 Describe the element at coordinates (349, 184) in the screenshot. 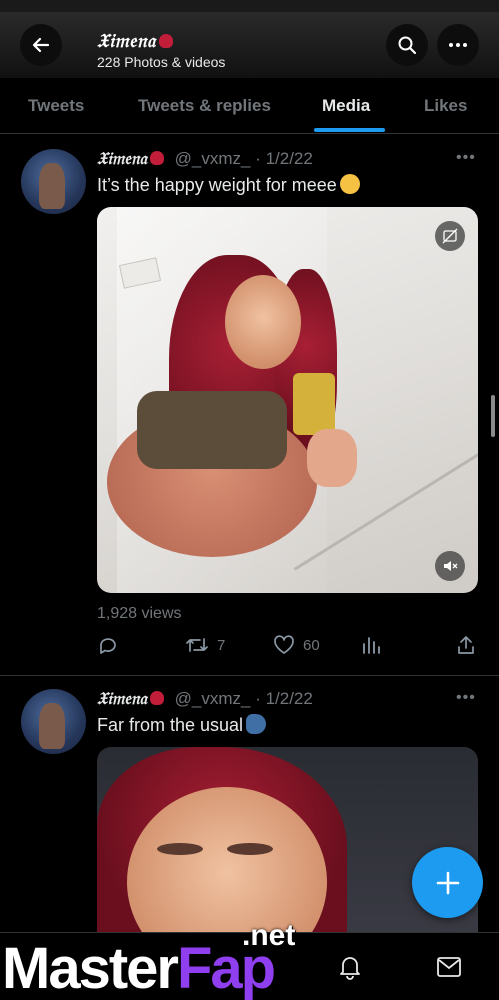

I see `pleading-face-emoji-icon` at that location.